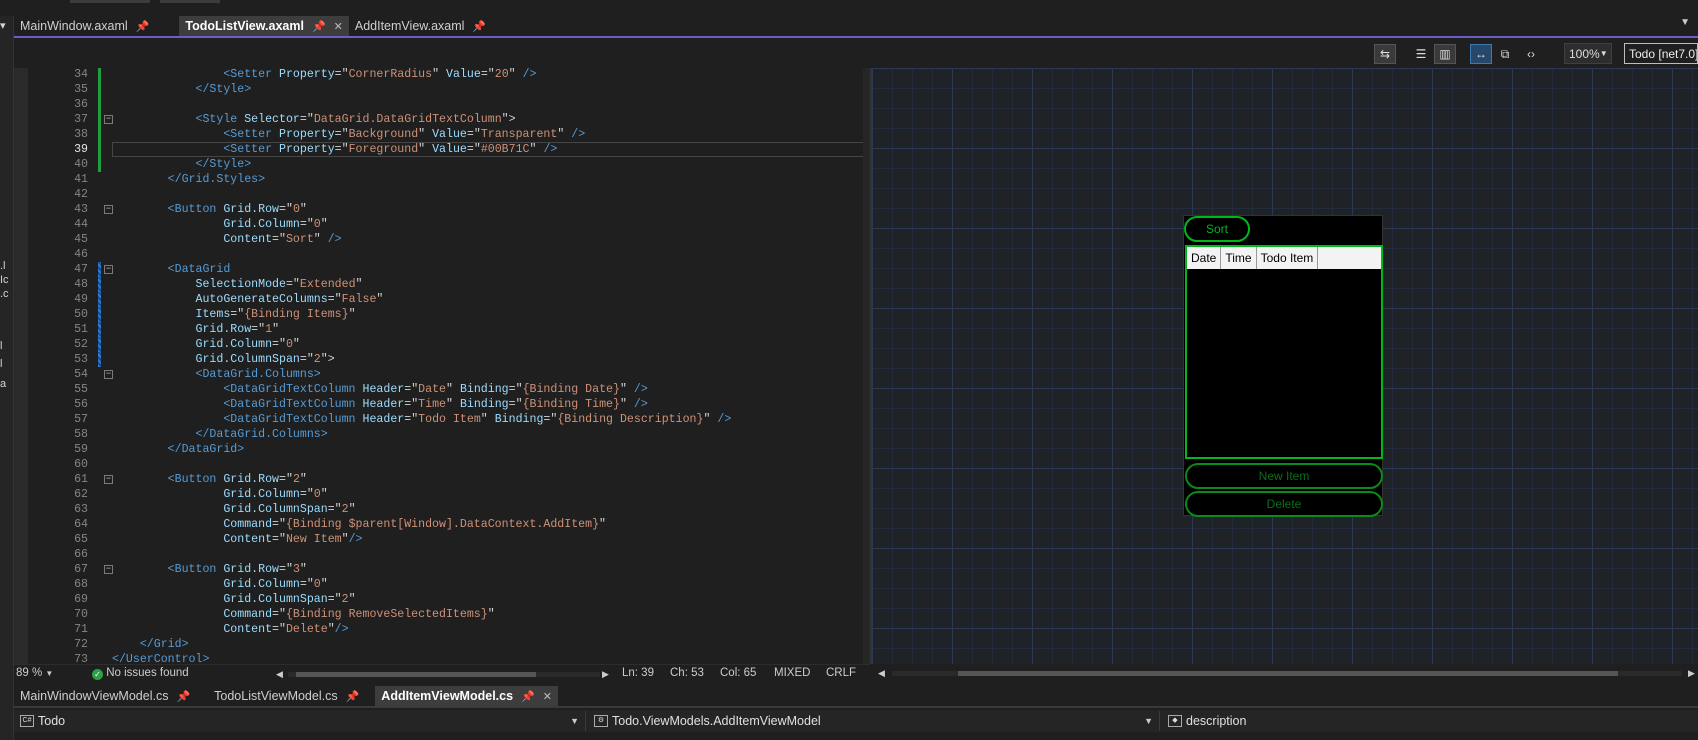  Describe the element at coordinates (7, 378) in the screenshot. I see `left-side-panel: ▾ .l Ic .c l l a` at that location.